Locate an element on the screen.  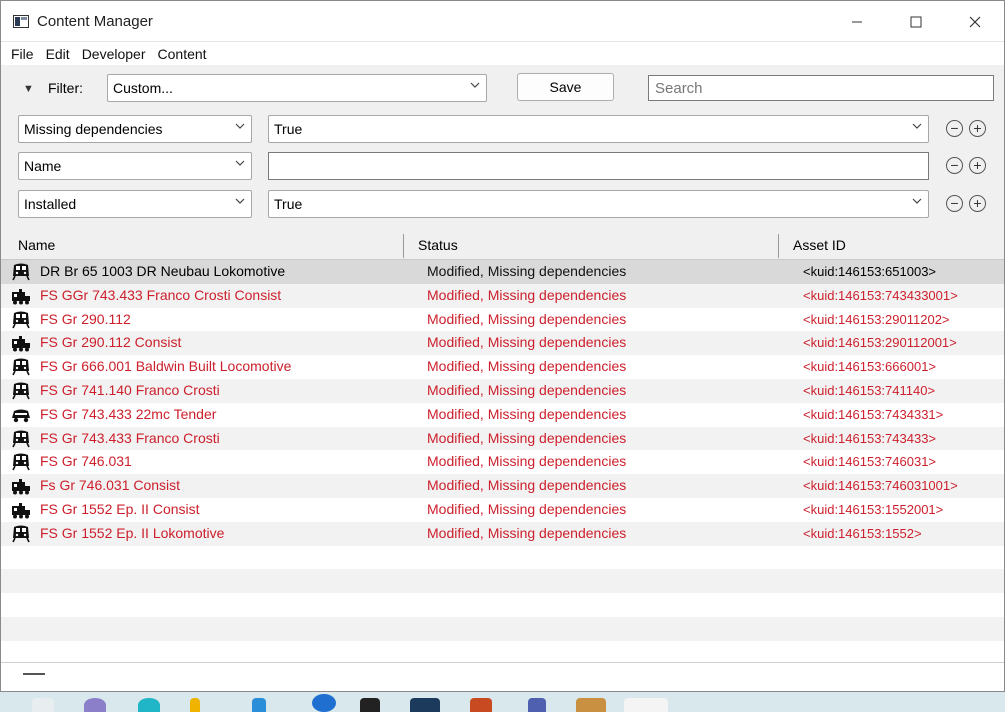
asset-name: FS Gr 666.001 Baldwin Built Locomotive is located at coordinates (166, 366).